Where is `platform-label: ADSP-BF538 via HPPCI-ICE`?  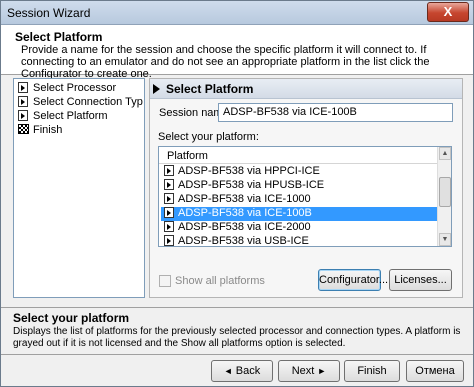
platform-label: ADSP-BF538 via HPPCI-ICE is located at coordinates (249, 171).